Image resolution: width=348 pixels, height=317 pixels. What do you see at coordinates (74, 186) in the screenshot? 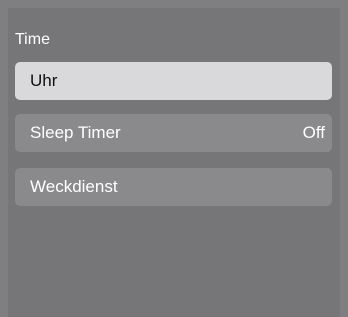
I see `menu-item-label: Weckdienst` at bounding box center [74, 186].